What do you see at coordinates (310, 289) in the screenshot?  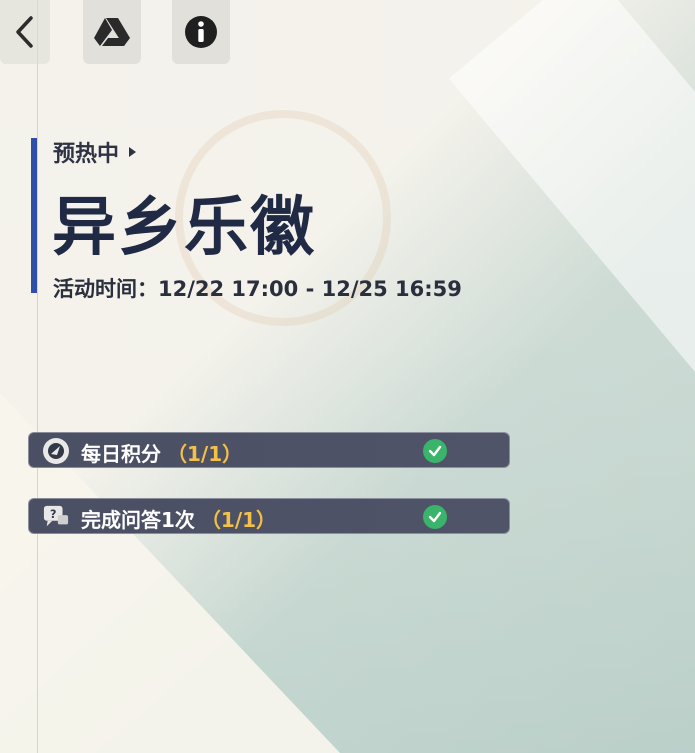 I see `event-time-range: 12/22 17:00 - 12/25 16:59` at bounding box center [310, 289].